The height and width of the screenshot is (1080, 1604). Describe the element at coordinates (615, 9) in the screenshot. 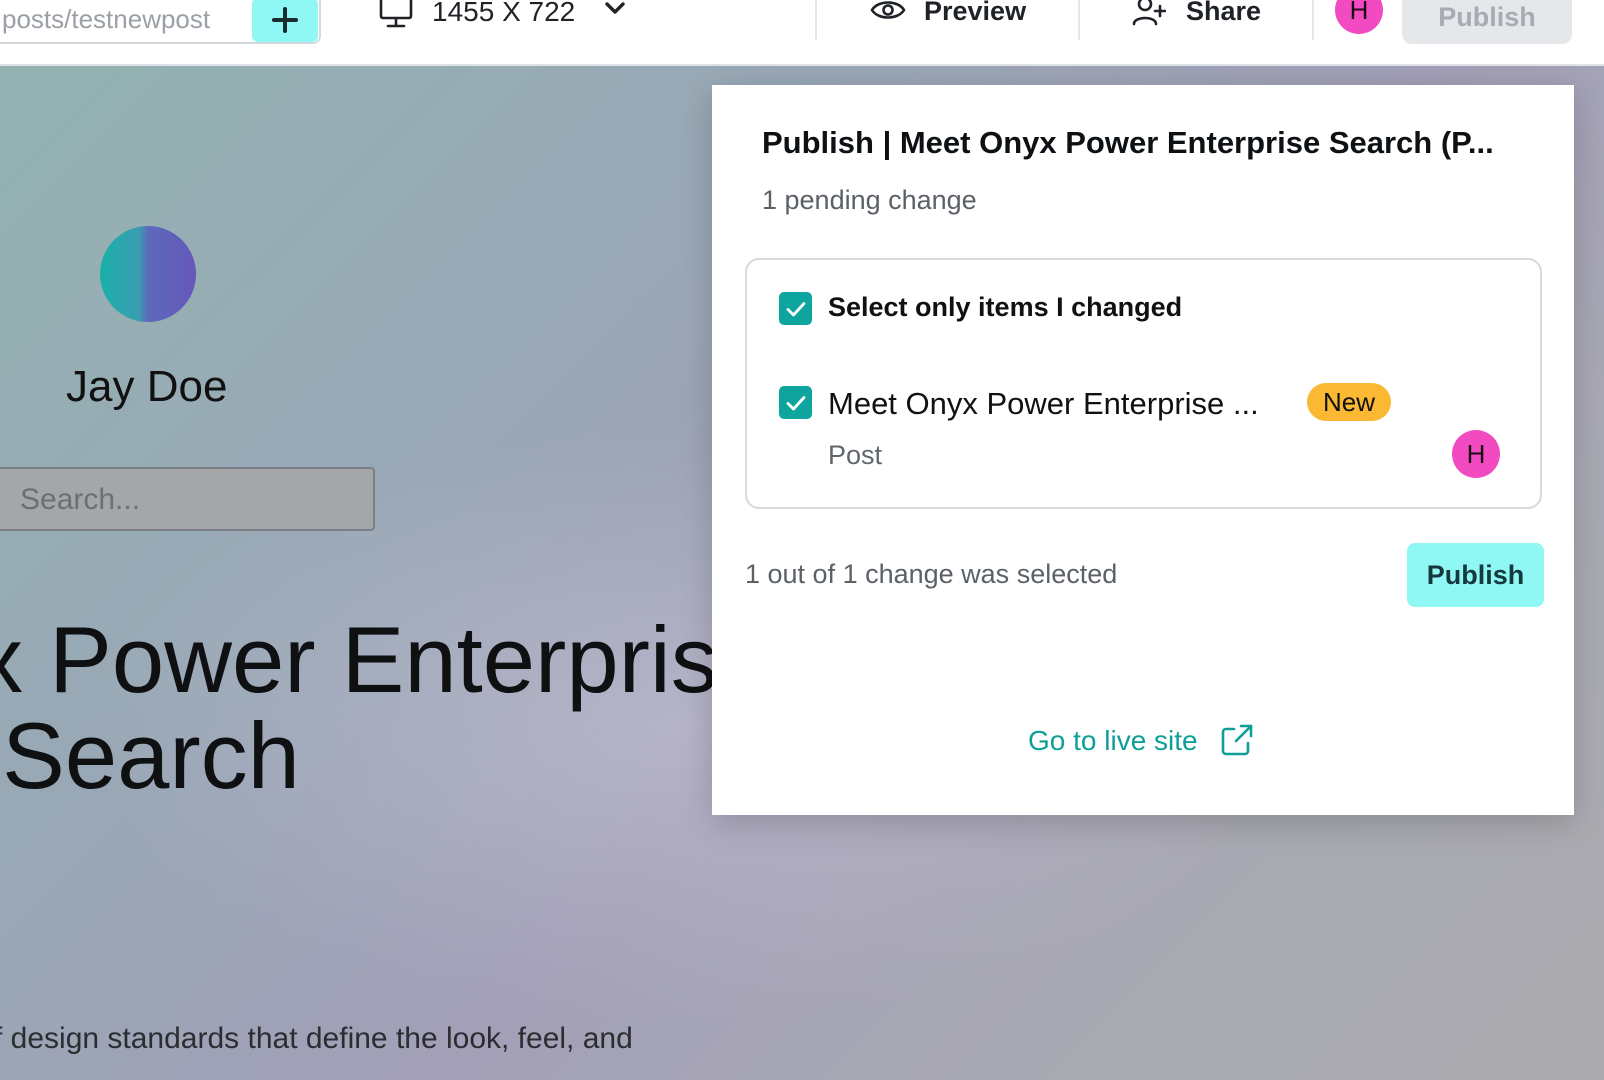

I see `chevron-down-icon` at that location.